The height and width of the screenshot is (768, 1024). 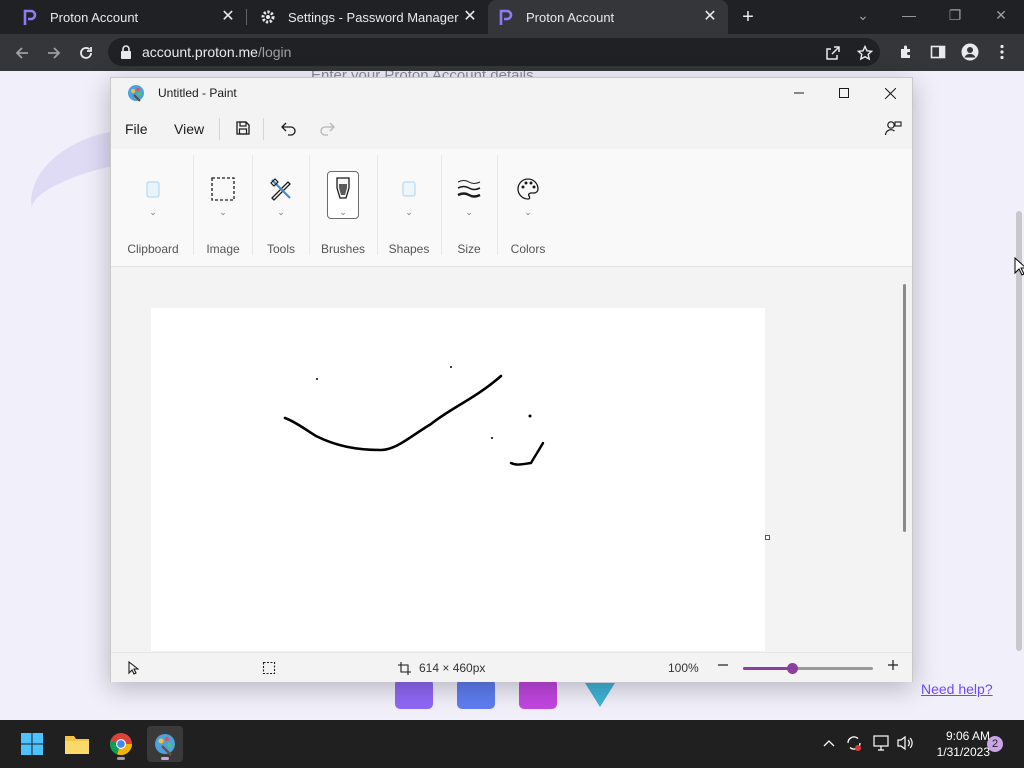 What do you see at coordinates (243, 128) in the screenshot?
I see `save-icon` at bounding box center [243, 128].